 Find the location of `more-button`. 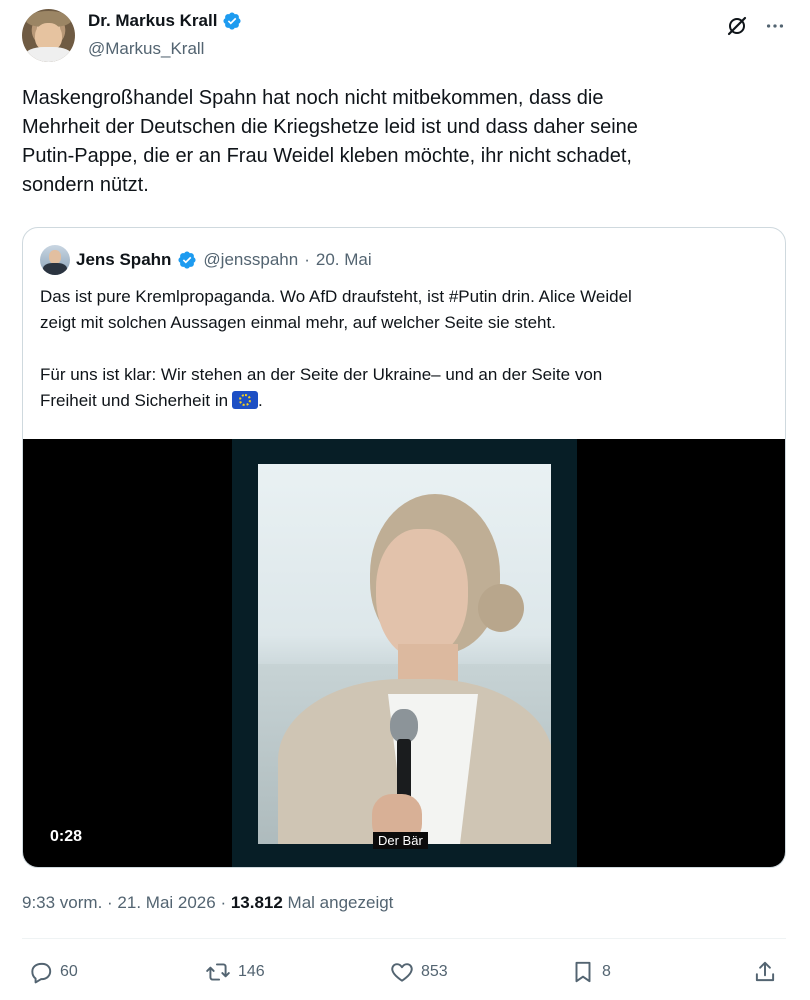

more-button is located at coordinates (775, 26).